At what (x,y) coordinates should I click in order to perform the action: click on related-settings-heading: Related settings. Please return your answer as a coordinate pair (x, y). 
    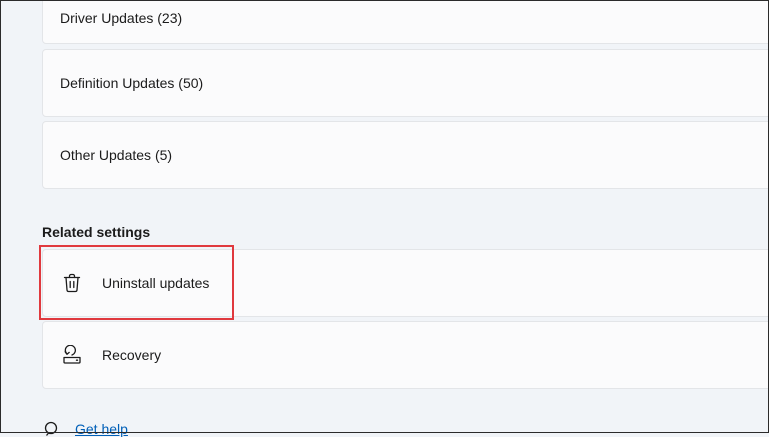
    Looking at the image, I should click on (96, 232).